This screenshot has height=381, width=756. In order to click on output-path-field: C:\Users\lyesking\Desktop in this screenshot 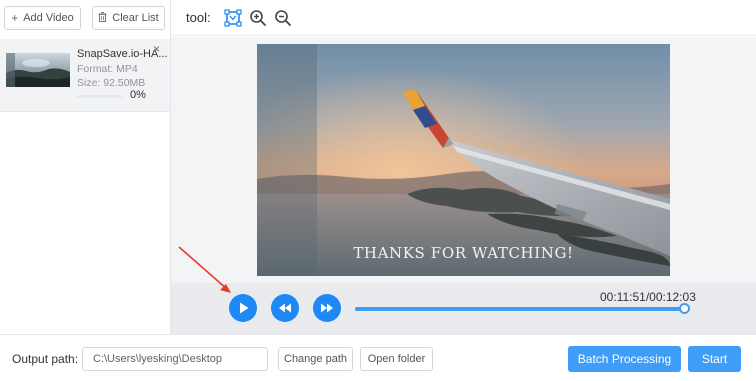, I will do `click(175, 359)`.